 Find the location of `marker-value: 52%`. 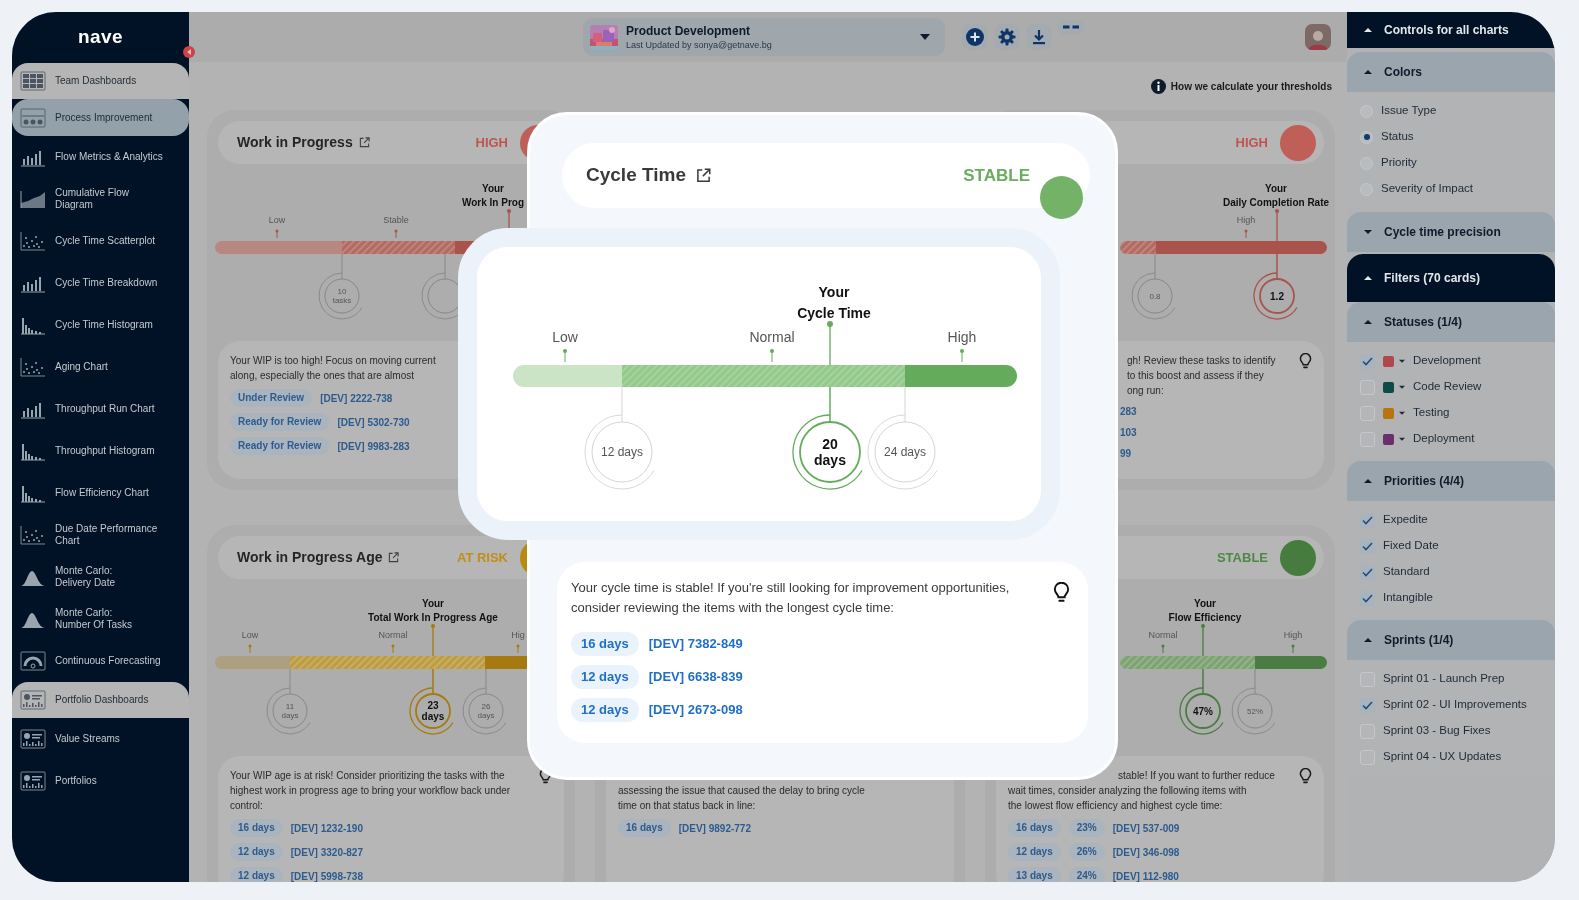

marker-value: 52% is located at coordinates (1255, 711).